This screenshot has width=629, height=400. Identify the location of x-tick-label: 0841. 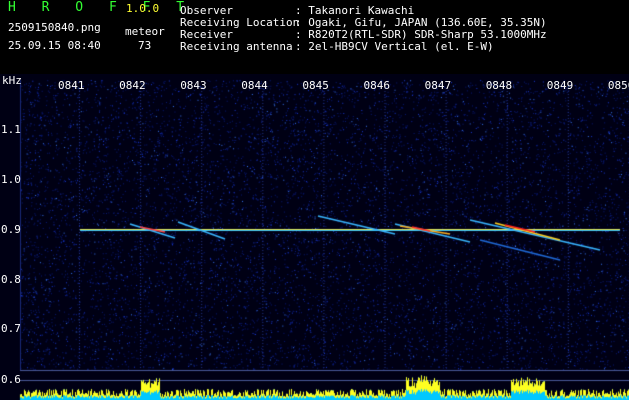
(71, 85).